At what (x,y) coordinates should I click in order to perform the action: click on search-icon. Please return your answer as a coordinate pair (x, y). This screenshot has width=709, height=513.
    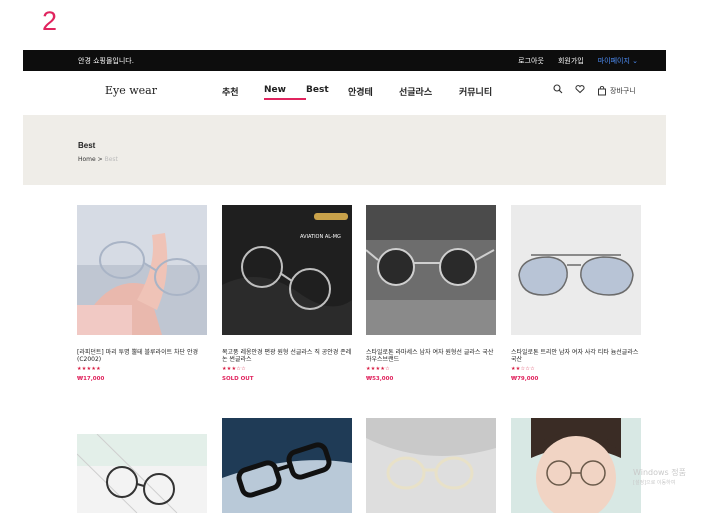
    Looking at the image, I should click on (558, 90).